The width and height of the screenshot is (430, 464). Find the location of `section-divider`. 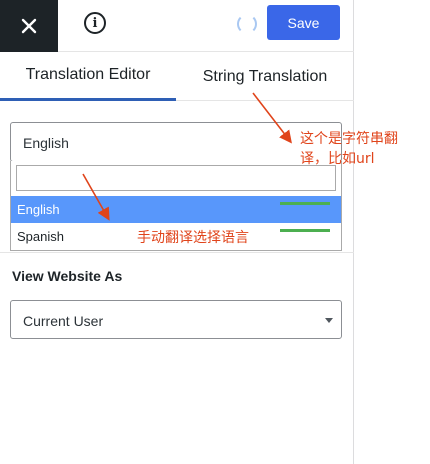

section-divider is located at coordinates (177, 252).